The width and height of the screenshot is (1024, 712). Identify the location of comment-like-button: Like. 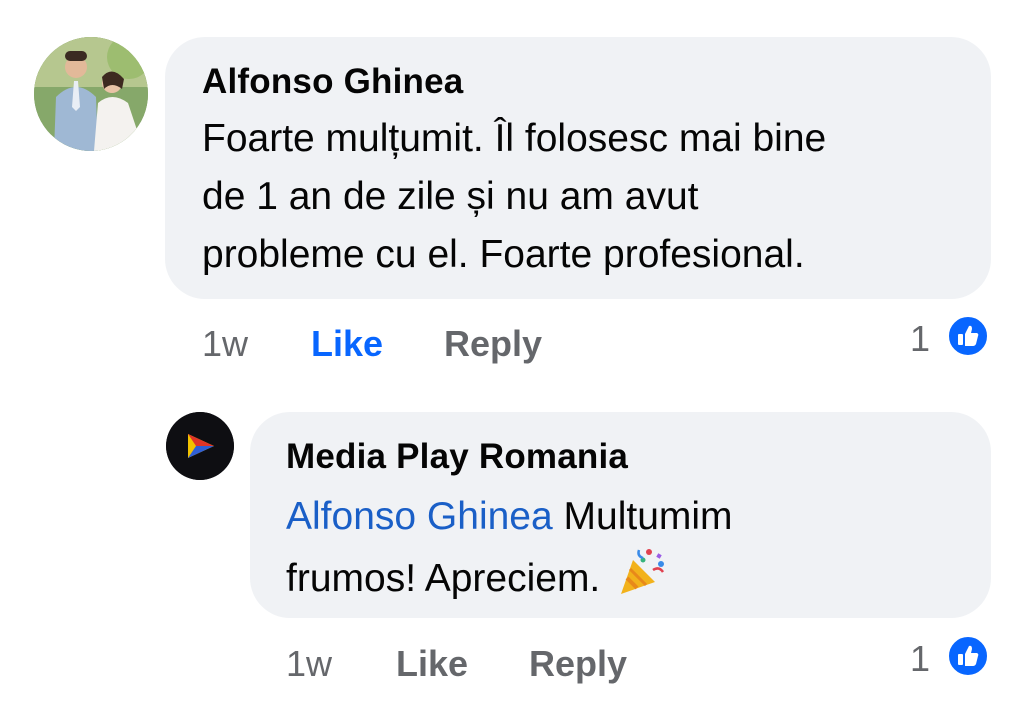
(347, 344).